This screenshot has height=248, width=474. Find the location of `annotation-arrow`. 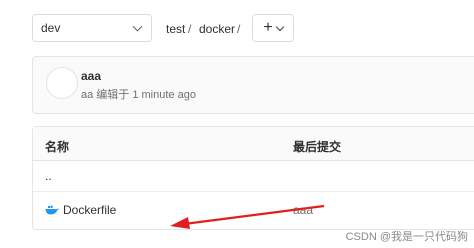

annotation-arrow is located at coordinates (247, 216).